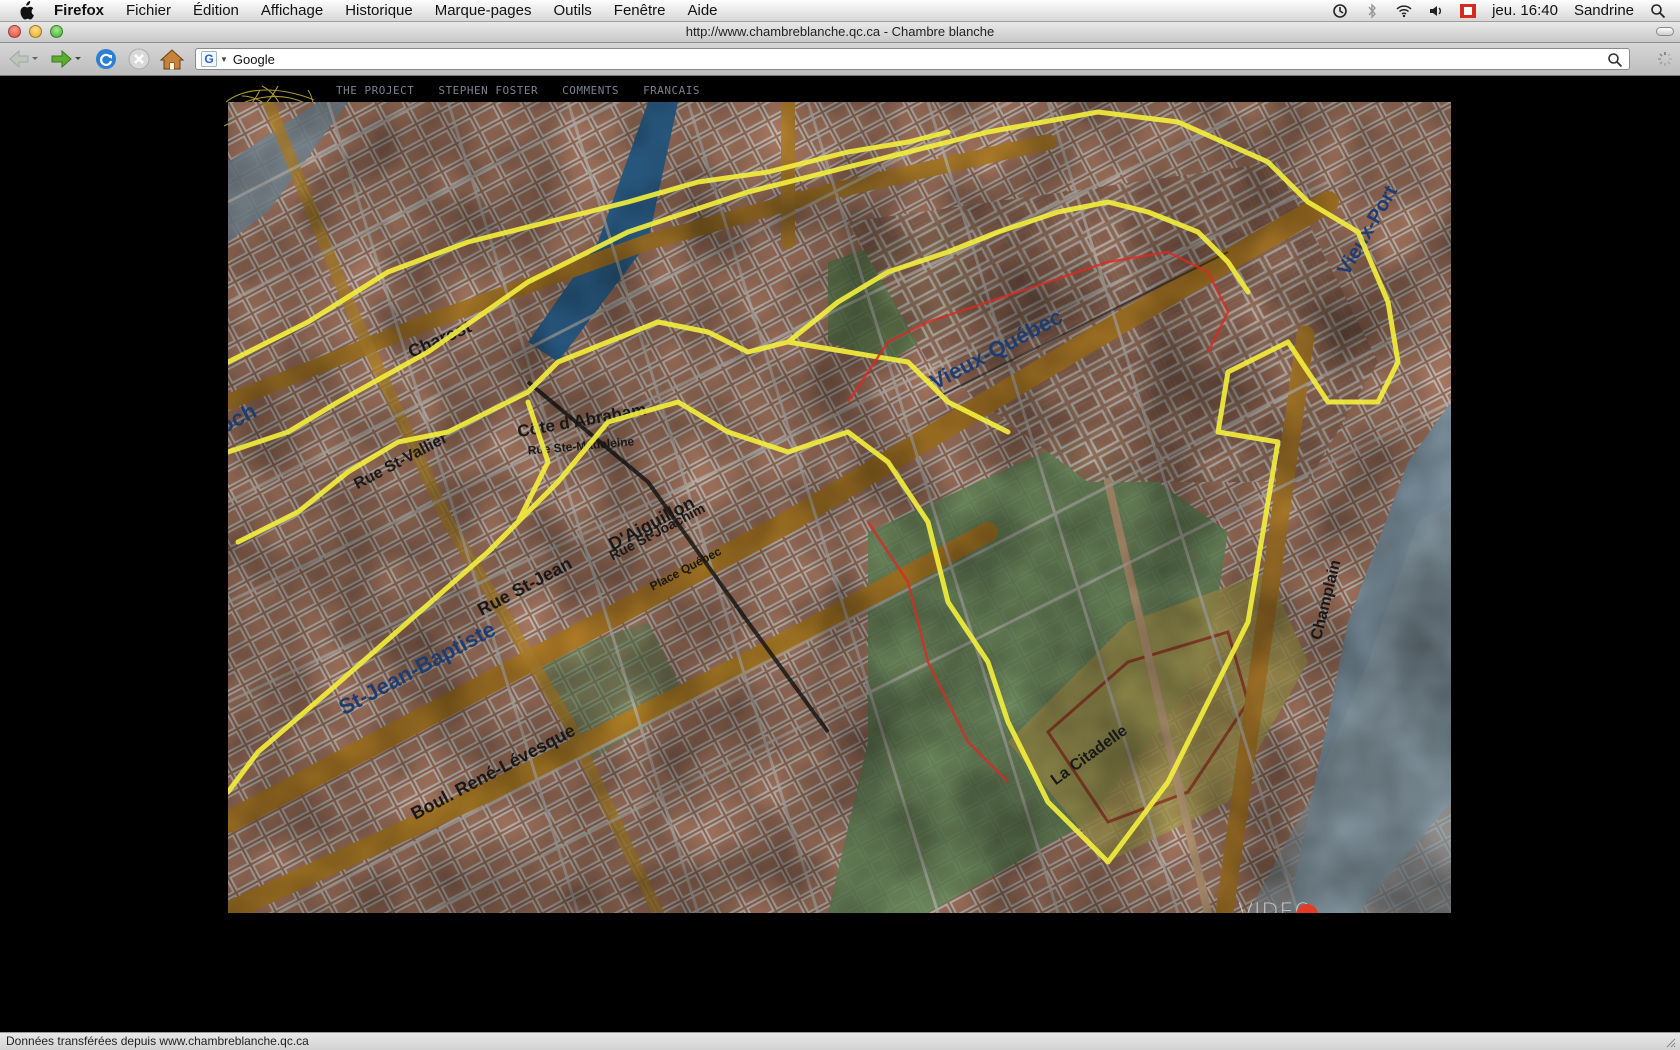  What do you see at coordinates (254, 59) in the screenshot?
I see `search-input: Google` at bounding box center [254, 59].